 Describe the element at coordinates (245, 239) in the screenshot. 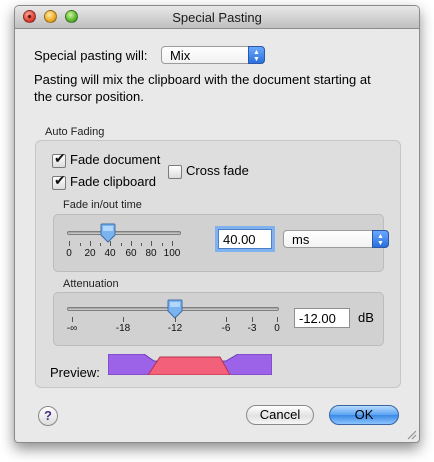

I see `fade-time-field: 40.00` at that location.